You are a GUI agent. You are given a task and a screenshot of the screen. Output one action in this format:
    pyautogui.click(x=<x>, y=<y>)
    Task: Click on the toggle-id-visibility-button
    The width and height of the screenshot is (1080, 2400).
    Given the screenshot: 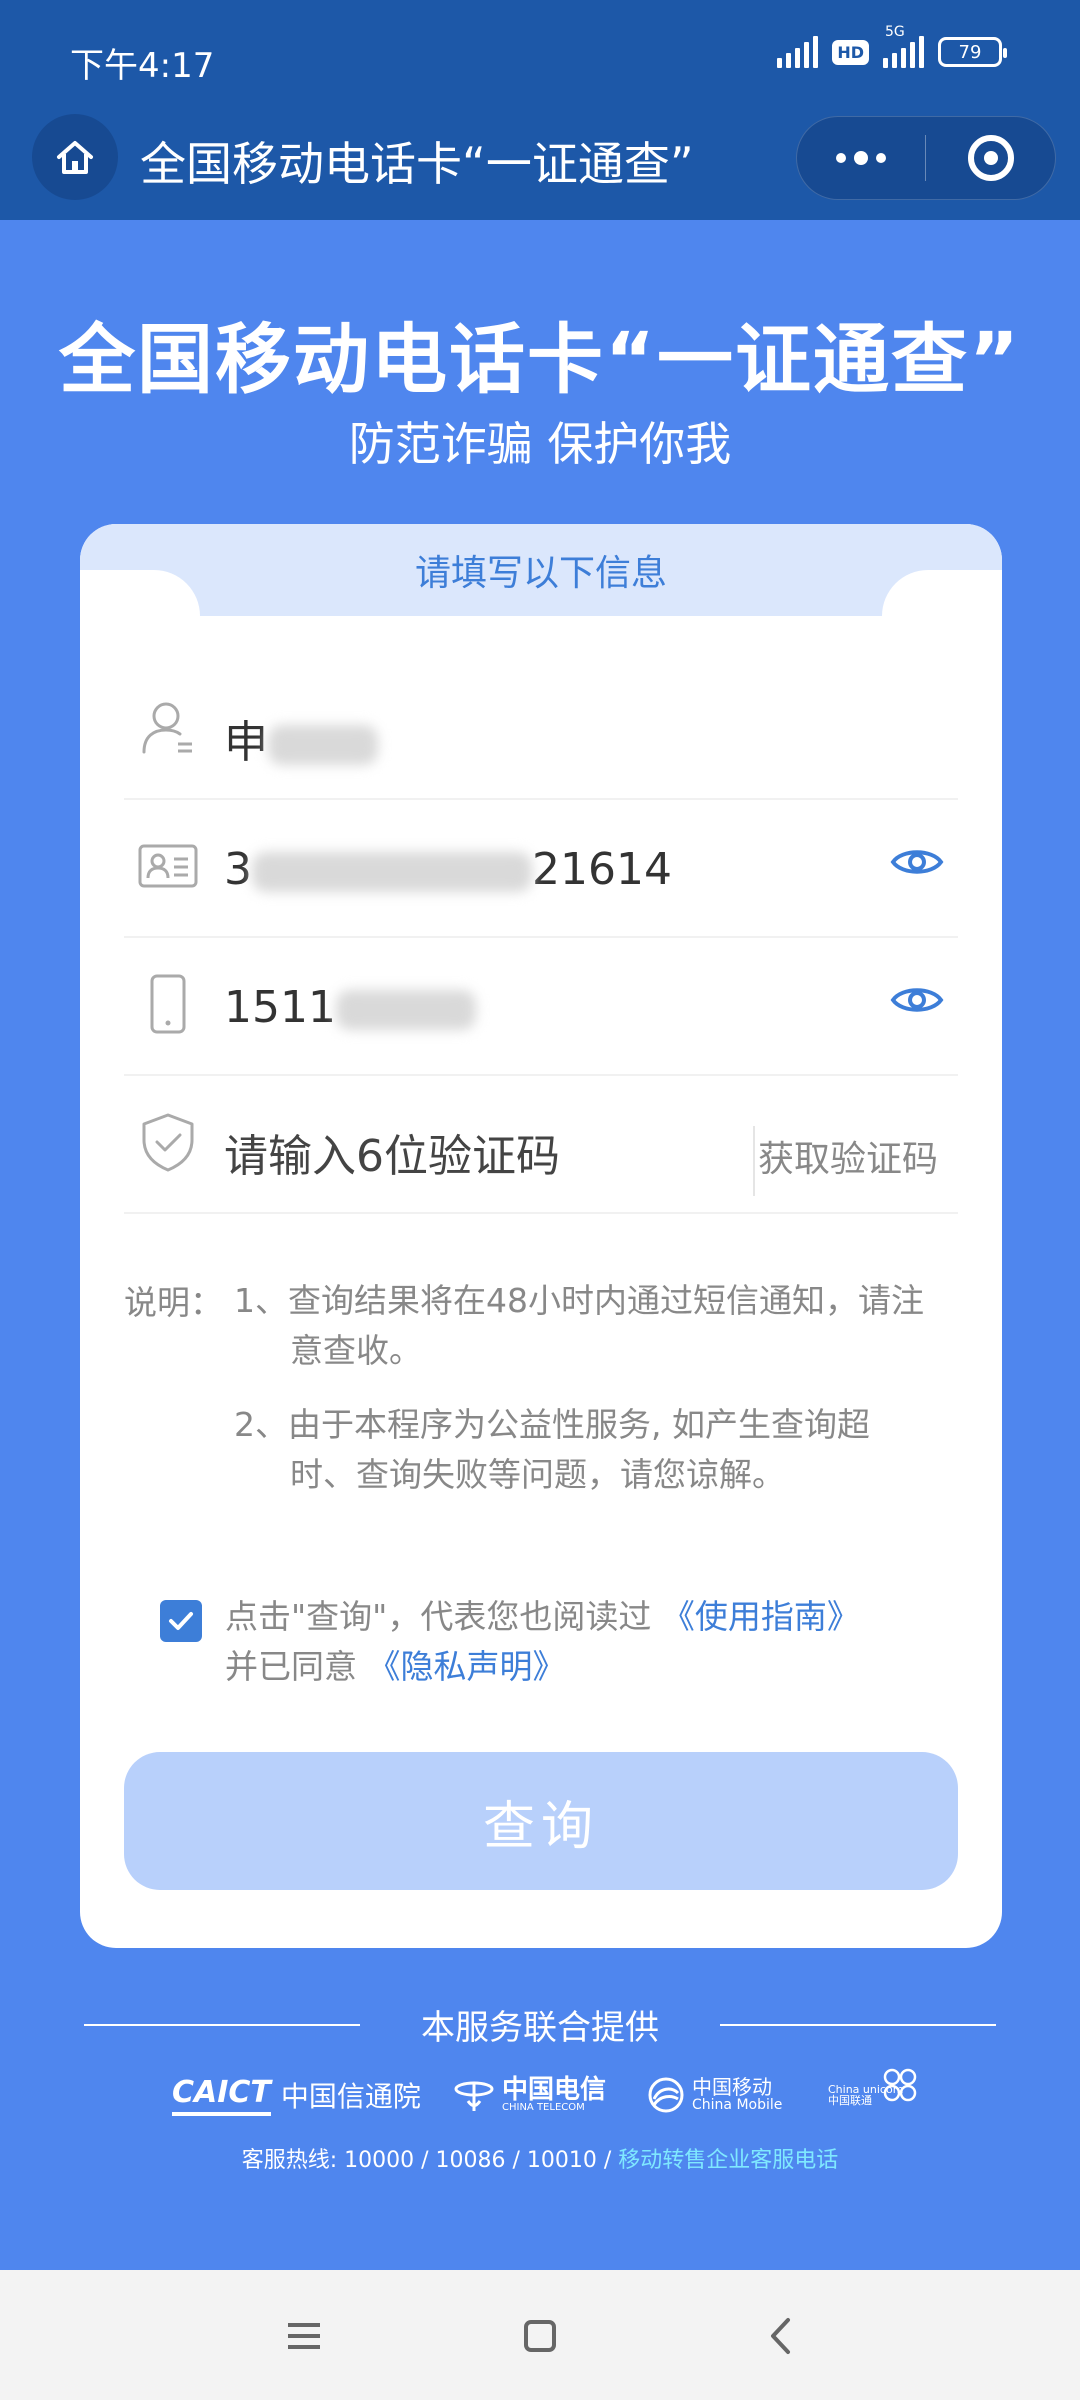 What is the action you would take?
    pyautogui.click(x=917, y=864)
    